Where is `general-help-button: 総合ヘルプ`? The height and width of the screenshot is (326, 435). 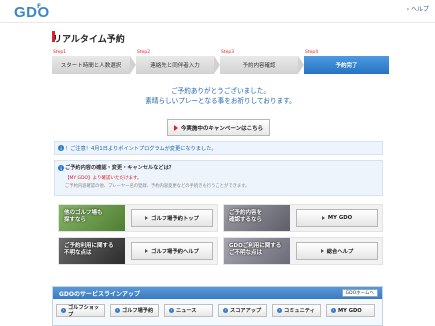
general-help-button: 総合ヘルプ is located at coordinates (337, 251).